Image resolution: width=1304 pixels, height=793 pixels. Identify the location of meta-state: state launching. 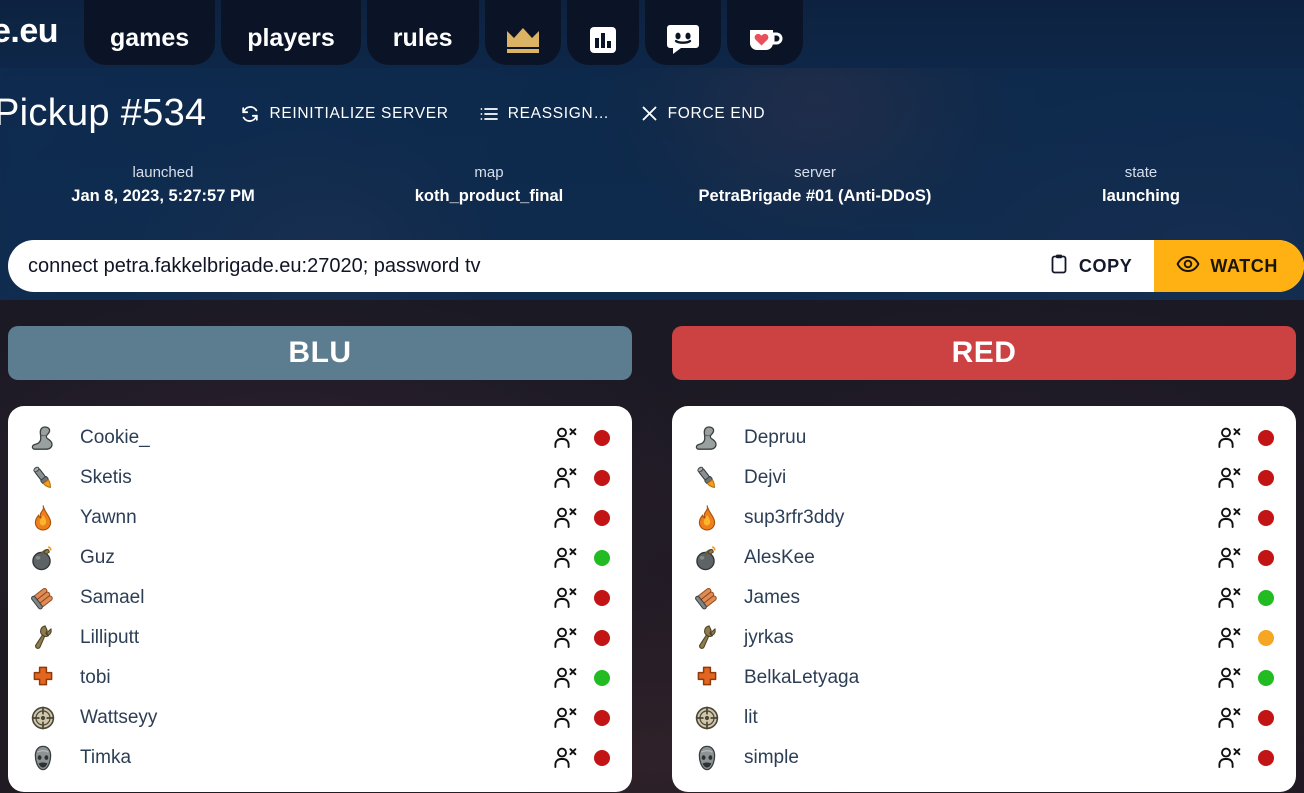
(1141, 185).